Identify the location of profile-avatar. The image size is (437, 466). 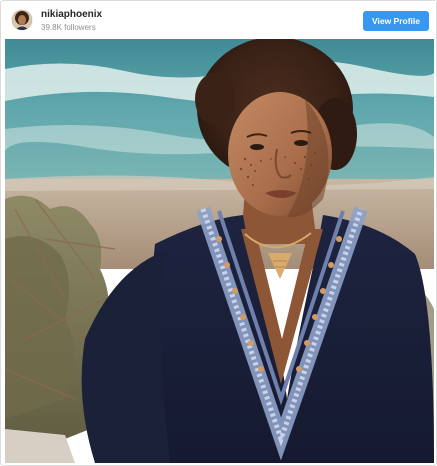
(22, 20).